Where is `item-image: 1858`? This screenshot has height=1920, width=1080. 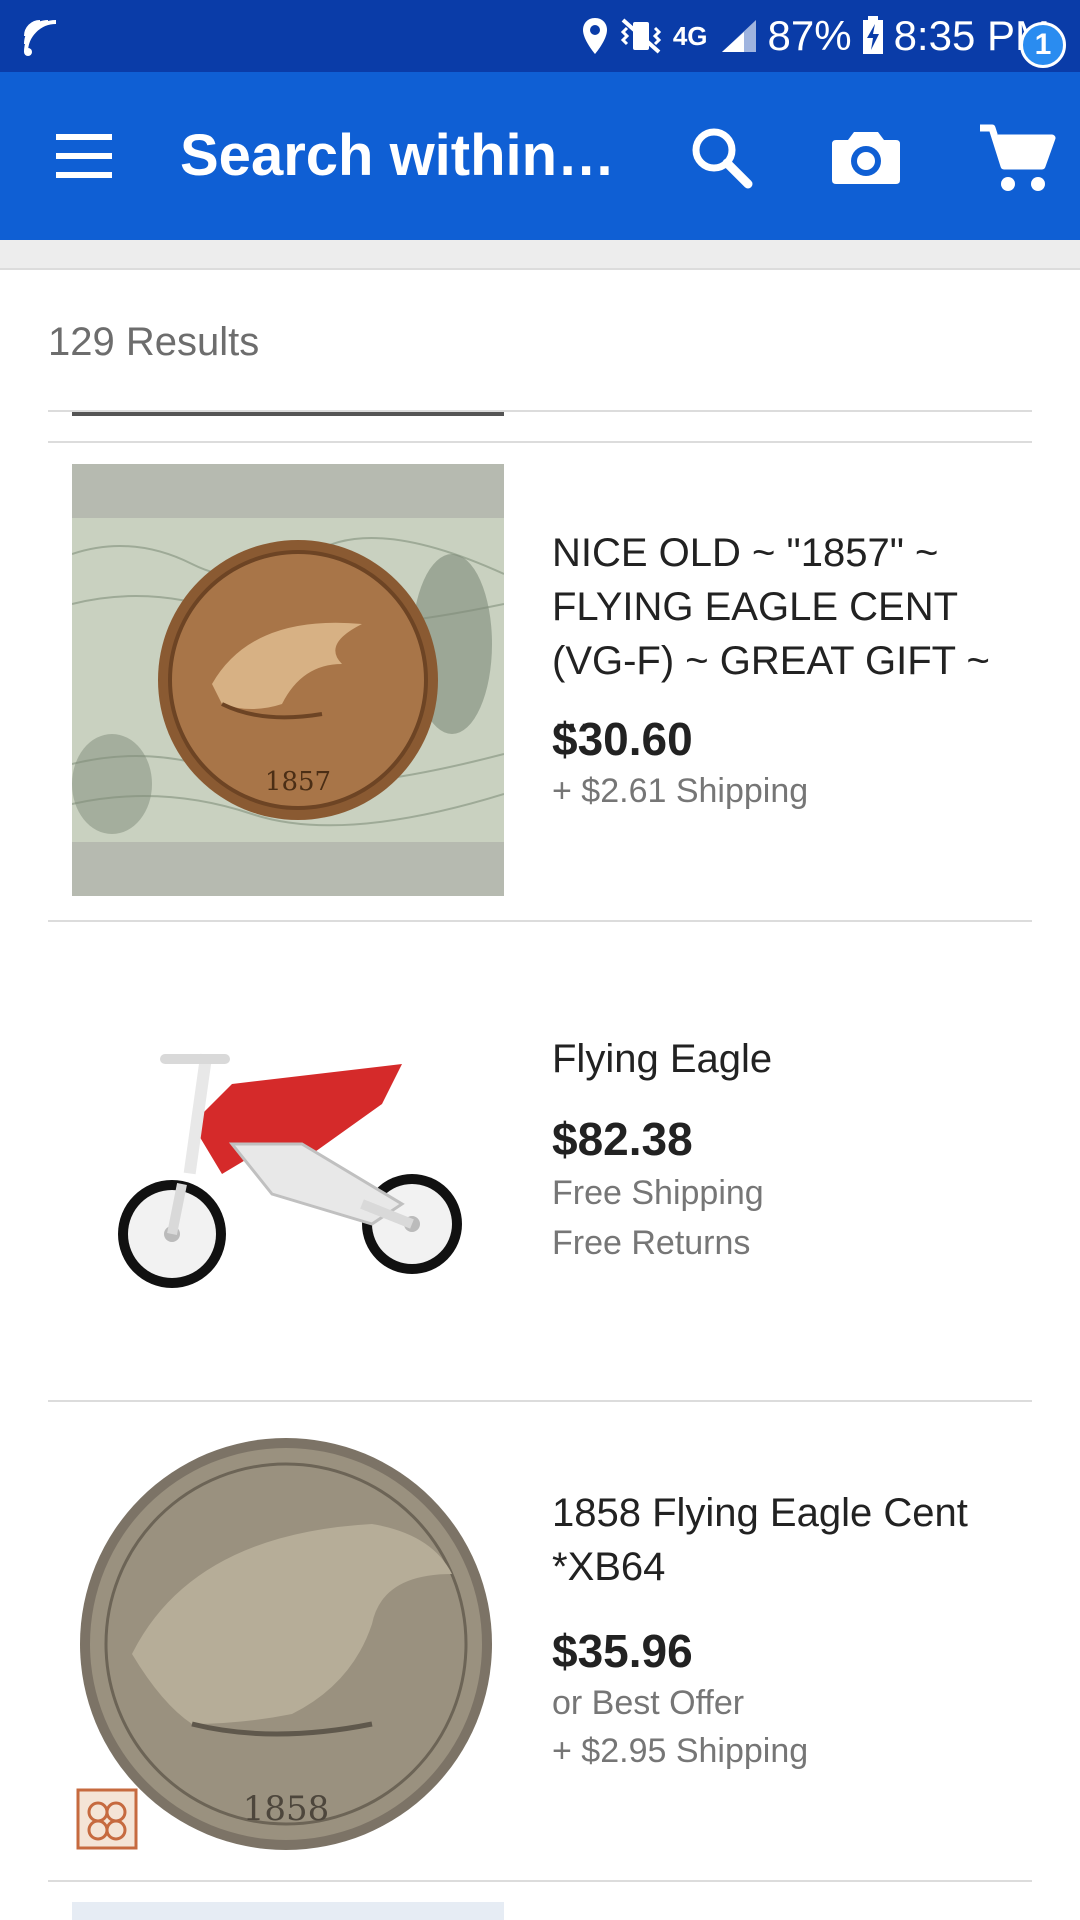 item-image: 1858 is located at coordinates (288, 1640).